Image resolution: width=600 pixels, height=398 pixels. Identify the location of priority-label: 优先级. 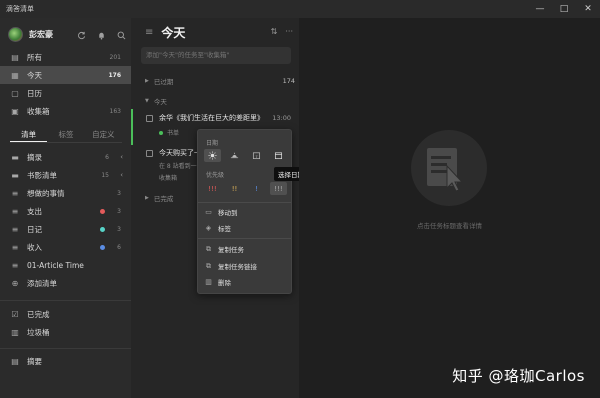
(215, 175).